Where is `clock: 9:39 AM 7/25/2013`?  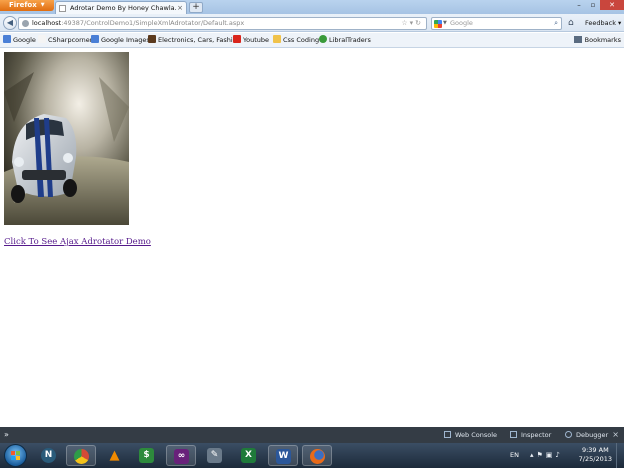
clock: 9:39 AM 7/25/2013 is located at coordinates (595, 455).